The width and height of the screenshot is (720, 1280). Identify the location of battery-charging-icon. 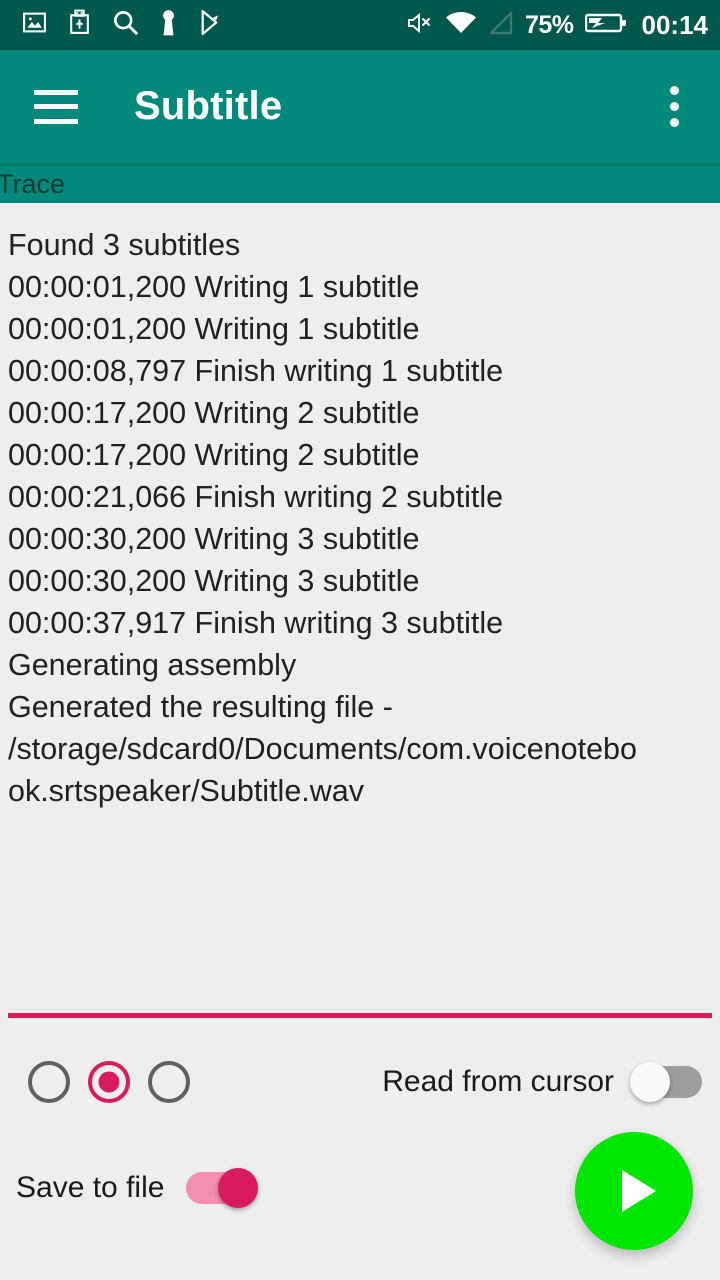
(605, 25).